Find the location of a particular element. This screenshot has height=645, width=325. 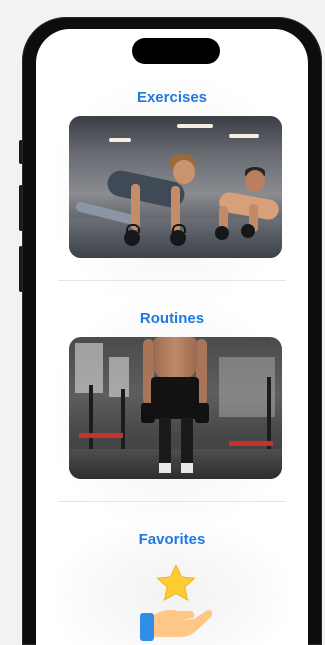

routines-image is located at coordinates (175, 408).